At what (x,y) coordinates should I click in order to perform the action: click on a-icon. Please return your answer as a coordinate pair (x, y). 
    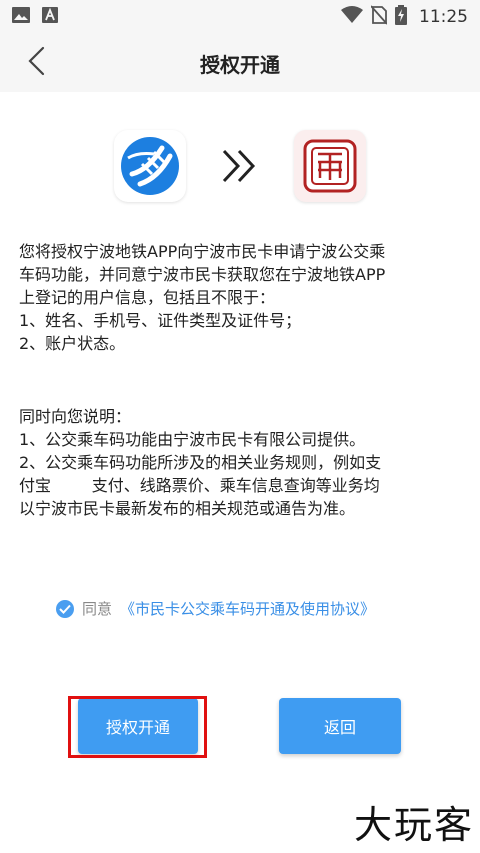
    Looking at the image, I should click on (50, 17).